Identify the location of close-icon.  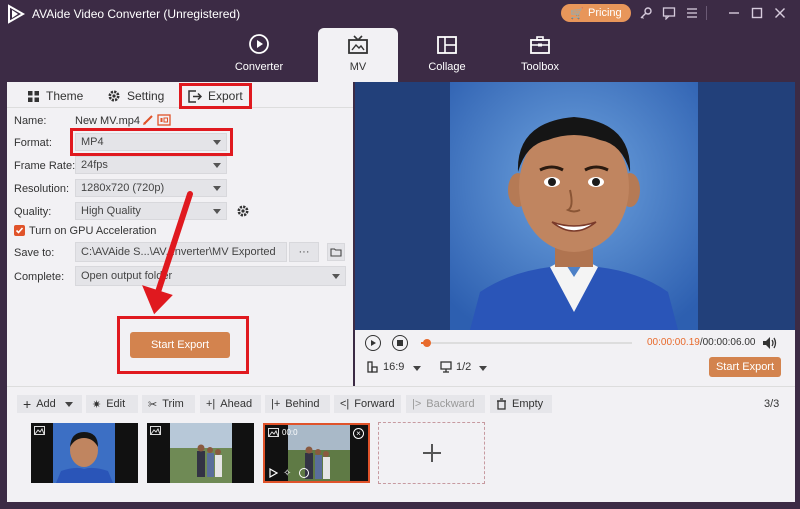
(780, 13).